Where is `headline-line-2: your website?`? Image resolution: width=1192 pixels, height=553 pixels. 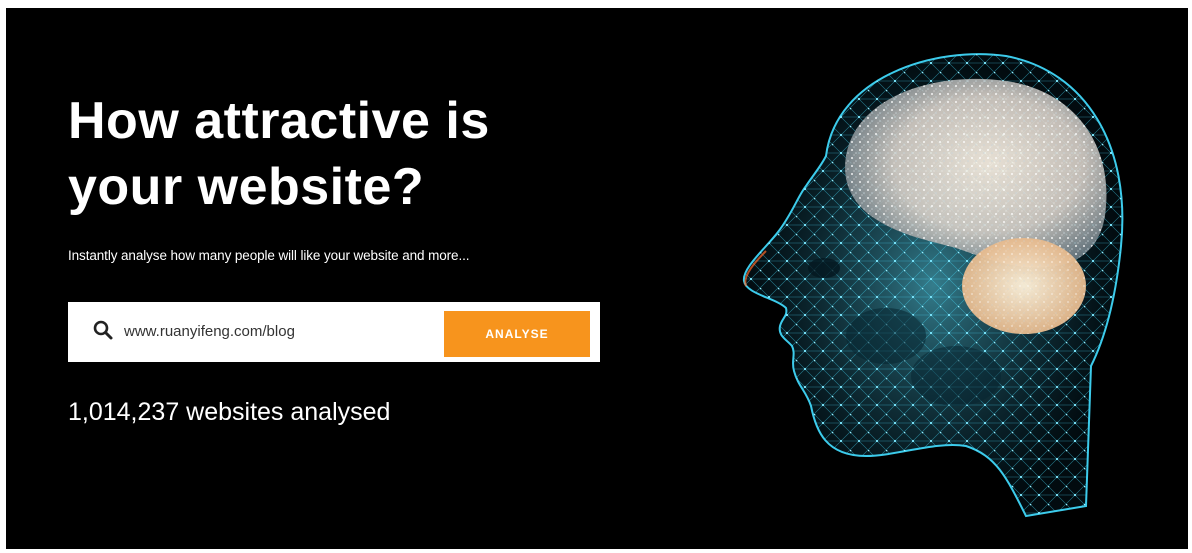
headline-line-2: your website? is located at coordinates (246, 187).